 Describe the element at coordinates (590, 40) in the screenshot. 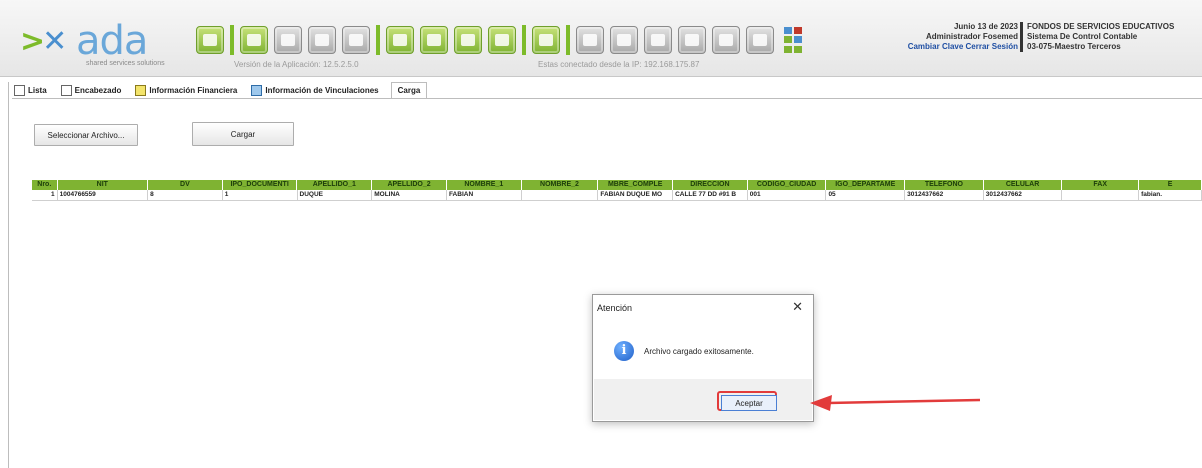

I see `record-icon` at that location.